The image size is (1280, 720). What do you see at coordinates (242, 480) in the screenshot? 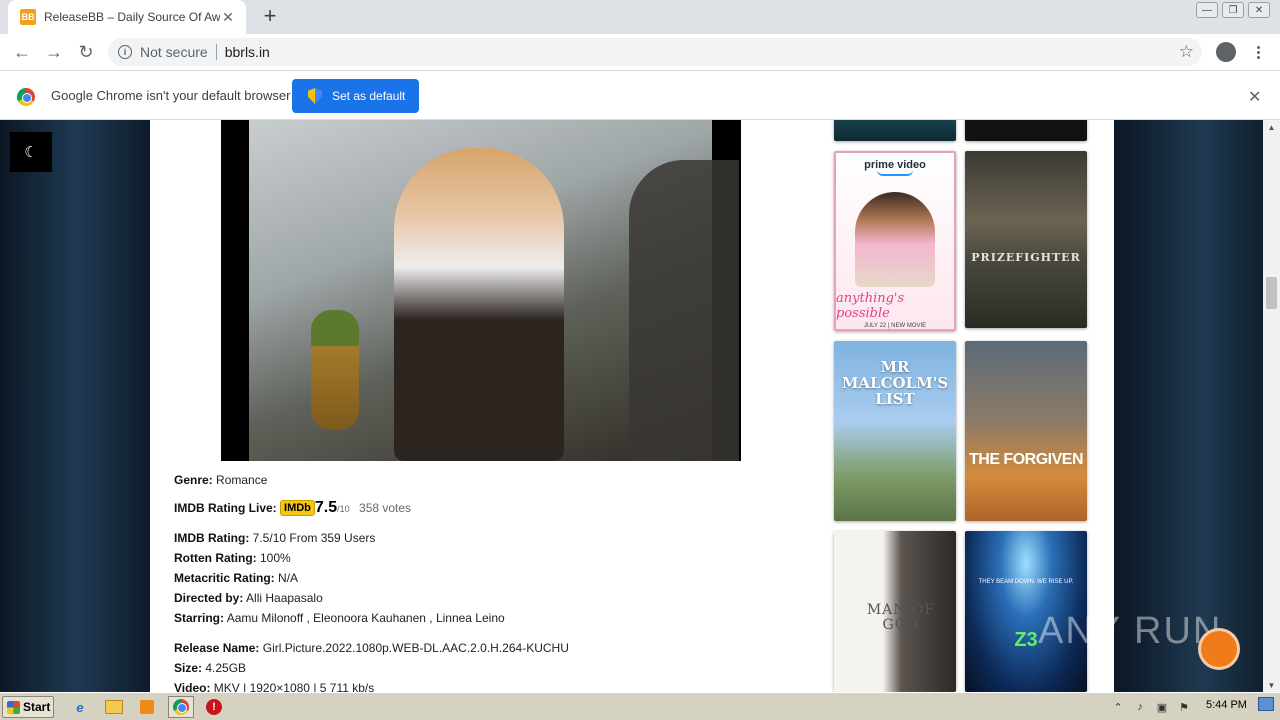
I see `genre-value: Romance` at bounding box center [242, 480].